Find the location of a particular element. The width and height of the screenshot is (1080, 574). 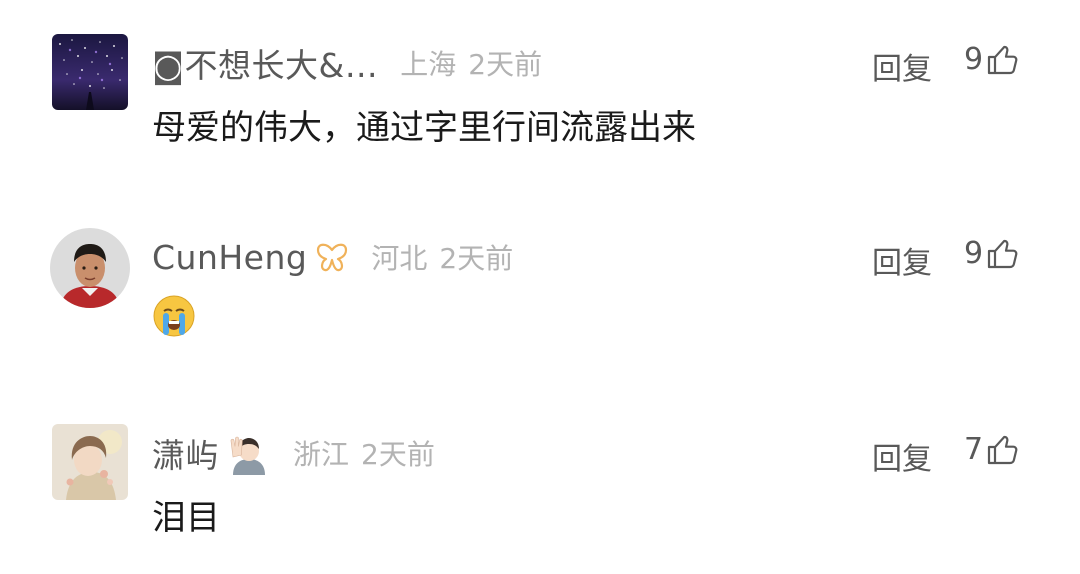

comment-text is located at coordinates (174, 320).